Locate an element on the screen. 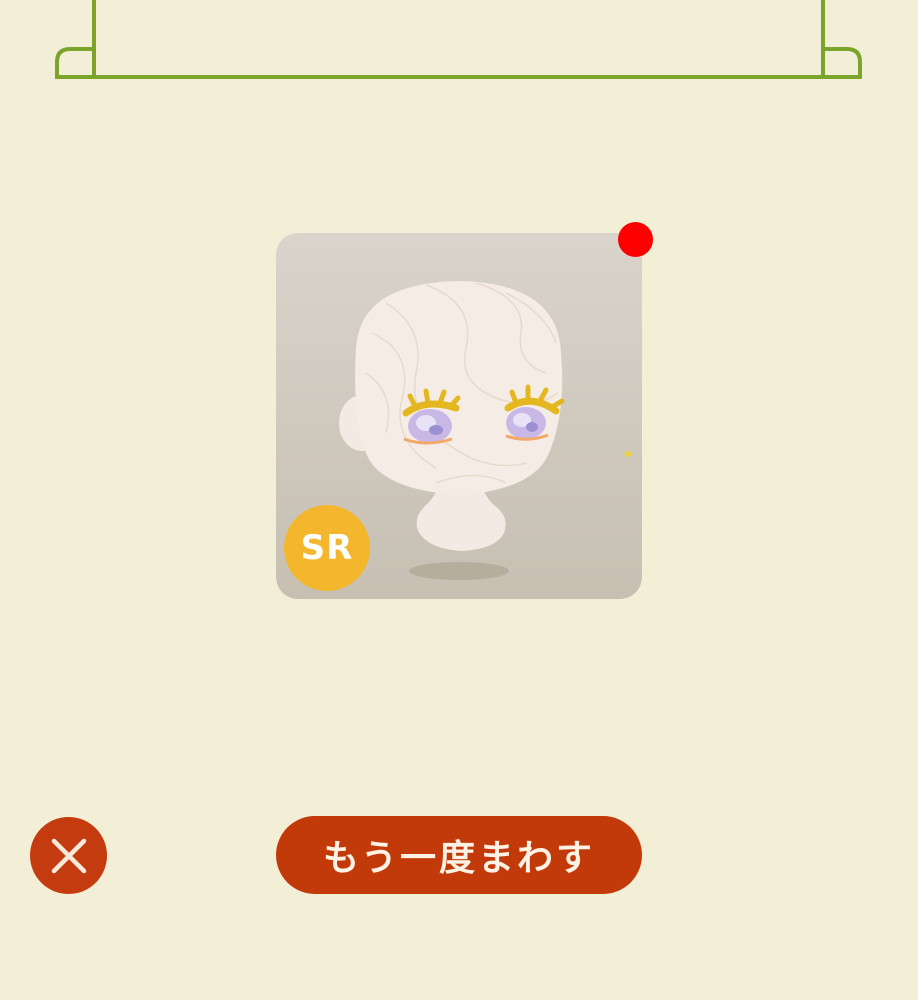 The height and width of the screenshot is (1000, 918). close-button is located at coordinates (68, 855).